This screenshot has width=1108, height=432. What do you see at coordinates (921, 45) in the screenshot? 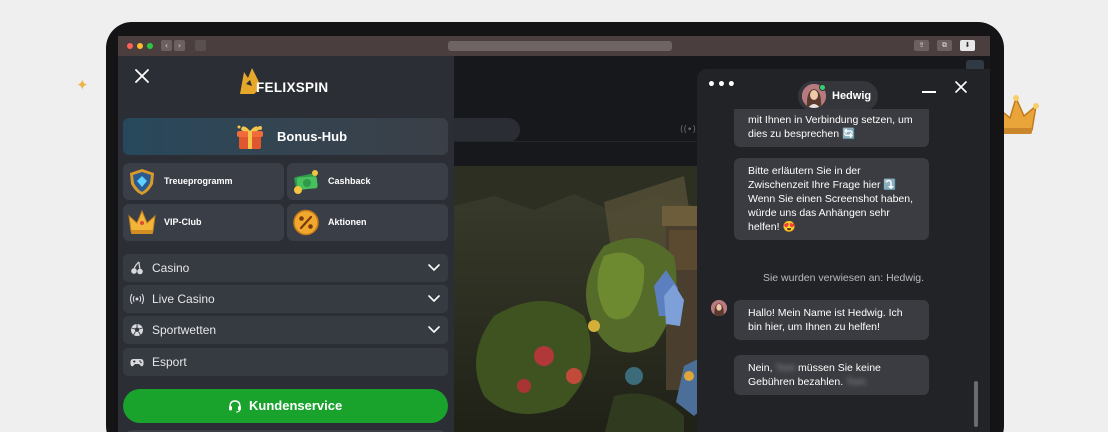
I see `share-icon: ⇪` at bounding box center [921, 45].